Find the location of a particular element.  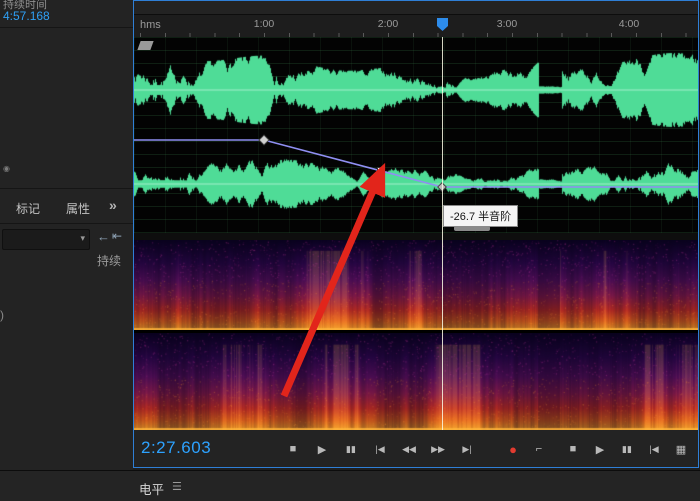

ruler-tick-label: 1:00 is located at coordinates (264, 24).